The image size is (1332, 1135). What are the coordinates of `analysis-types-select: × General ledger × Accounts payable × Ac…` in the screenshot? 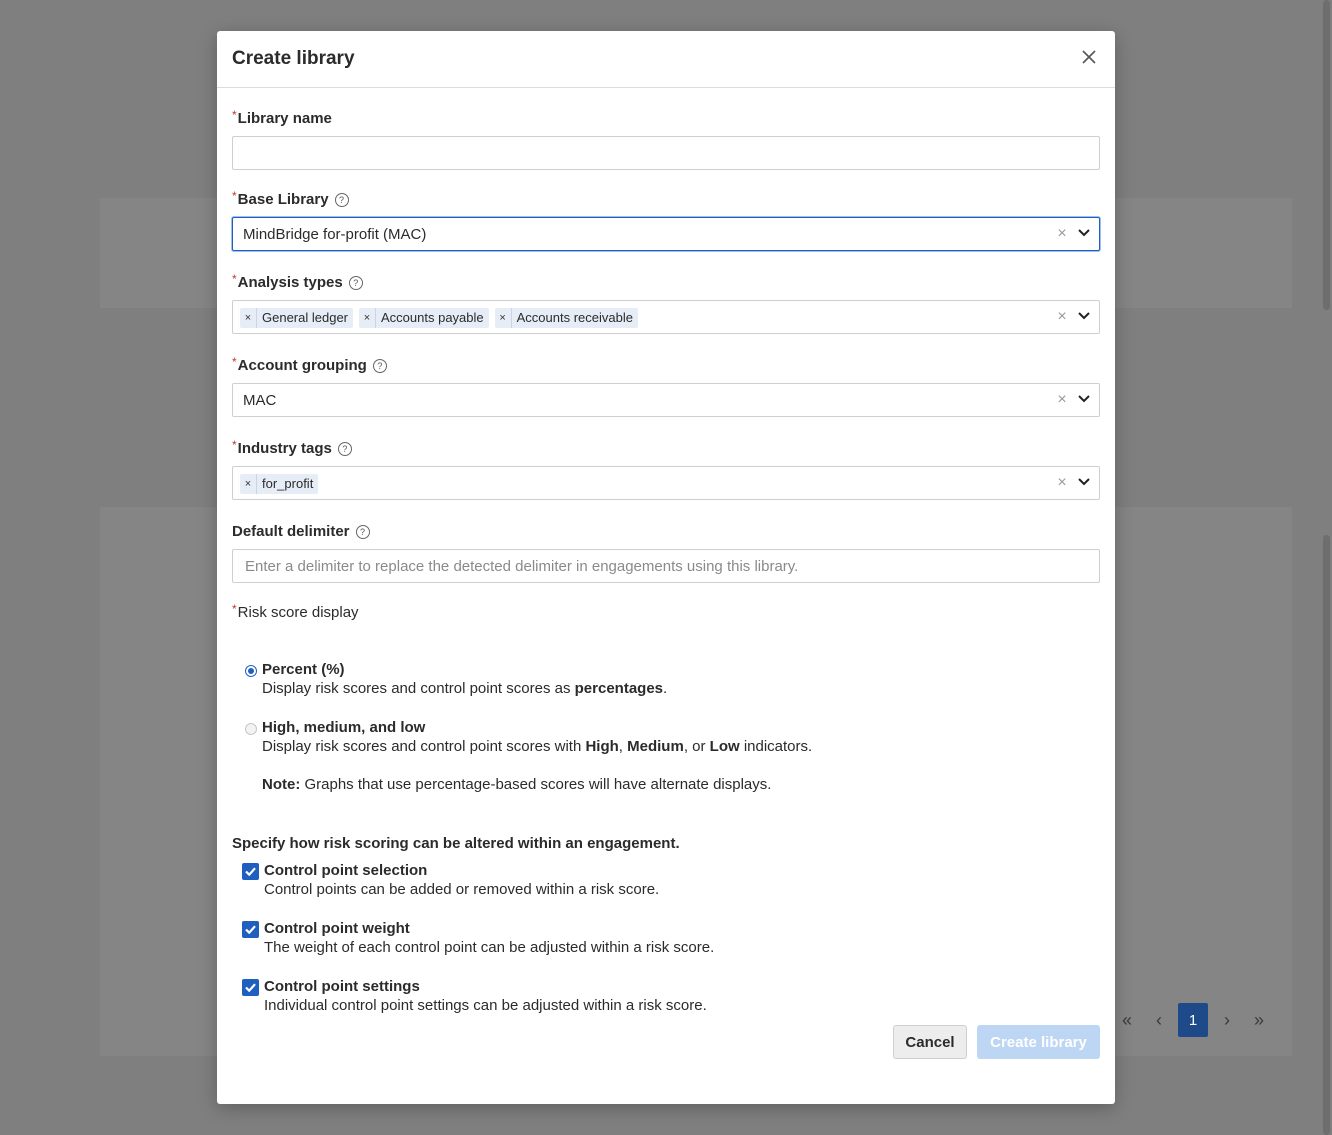 It's located at (666, 317).